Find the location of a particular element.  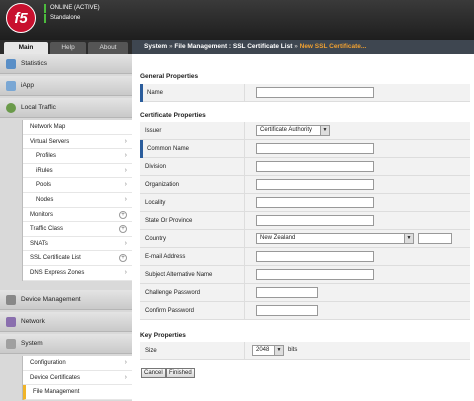

sidebar-item-device-certificates: Device Certificates › is located at coordinates (77, 378).